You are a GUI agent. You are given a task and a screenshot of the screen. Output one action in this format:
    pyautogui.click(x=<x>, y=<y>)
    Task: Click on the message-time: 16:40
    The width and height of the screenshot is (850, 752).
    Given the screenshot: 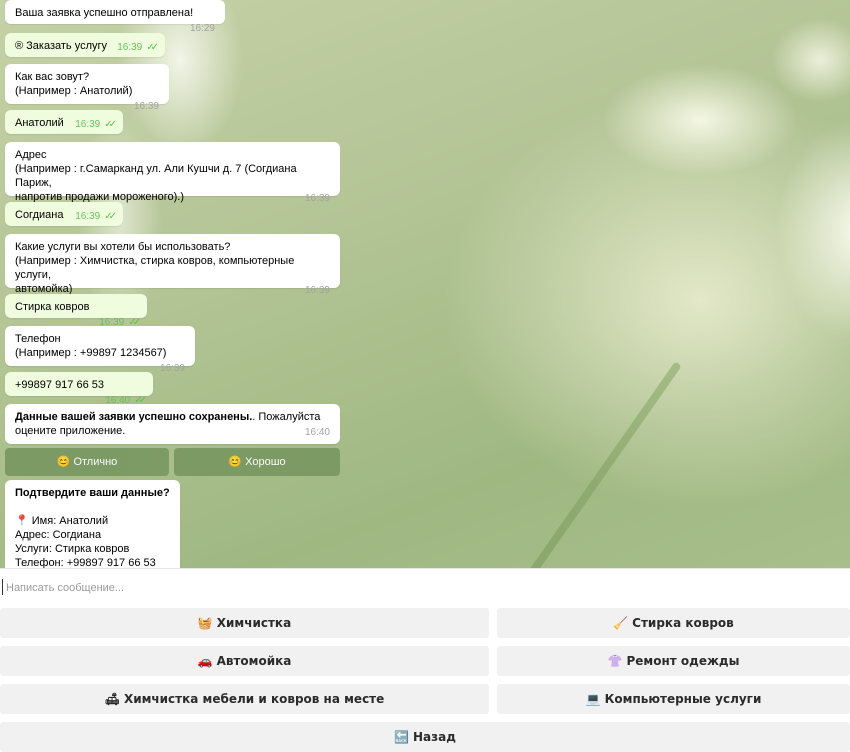 What is the action you would take?
    pyautogui.click(x=317, y=432)
    